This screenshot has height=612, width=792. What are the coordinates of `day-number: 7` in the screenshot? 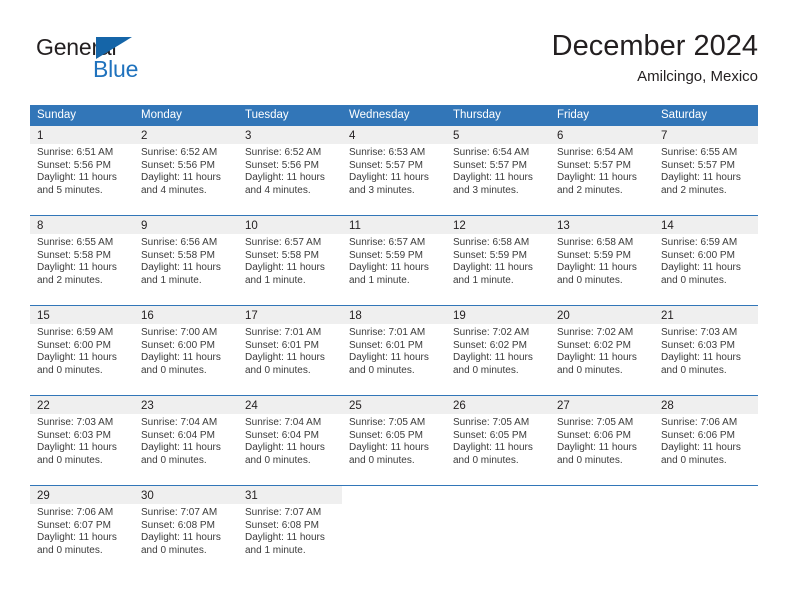 It's located at (664, 136).